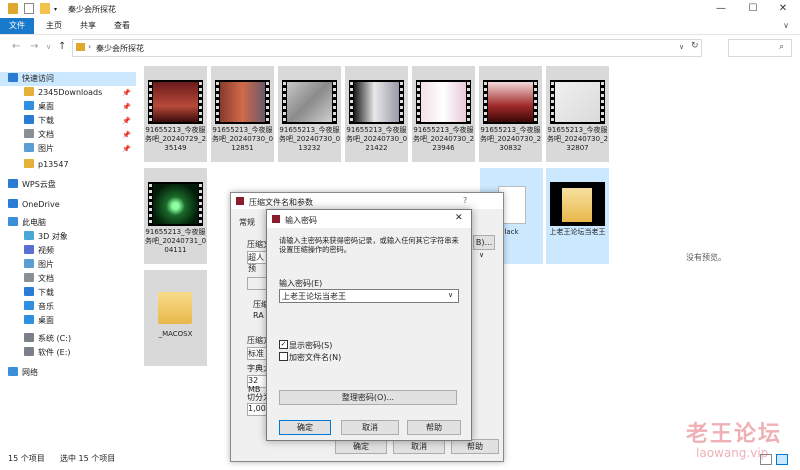  I want to click on path-segment: 秦少会所探花, so click(120, 48).